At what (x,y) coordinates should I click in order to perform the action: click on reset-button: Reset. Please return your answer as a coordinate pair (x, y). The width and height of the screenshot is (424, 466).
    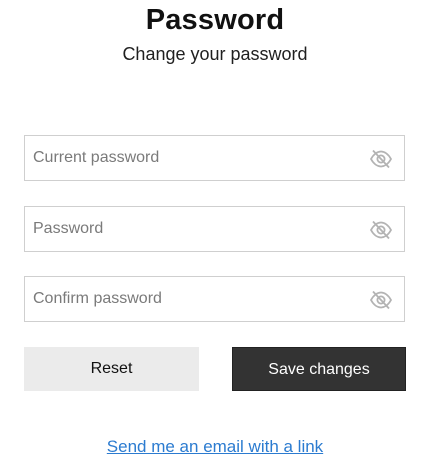
    Looking at the image, I should click on (111, 369).